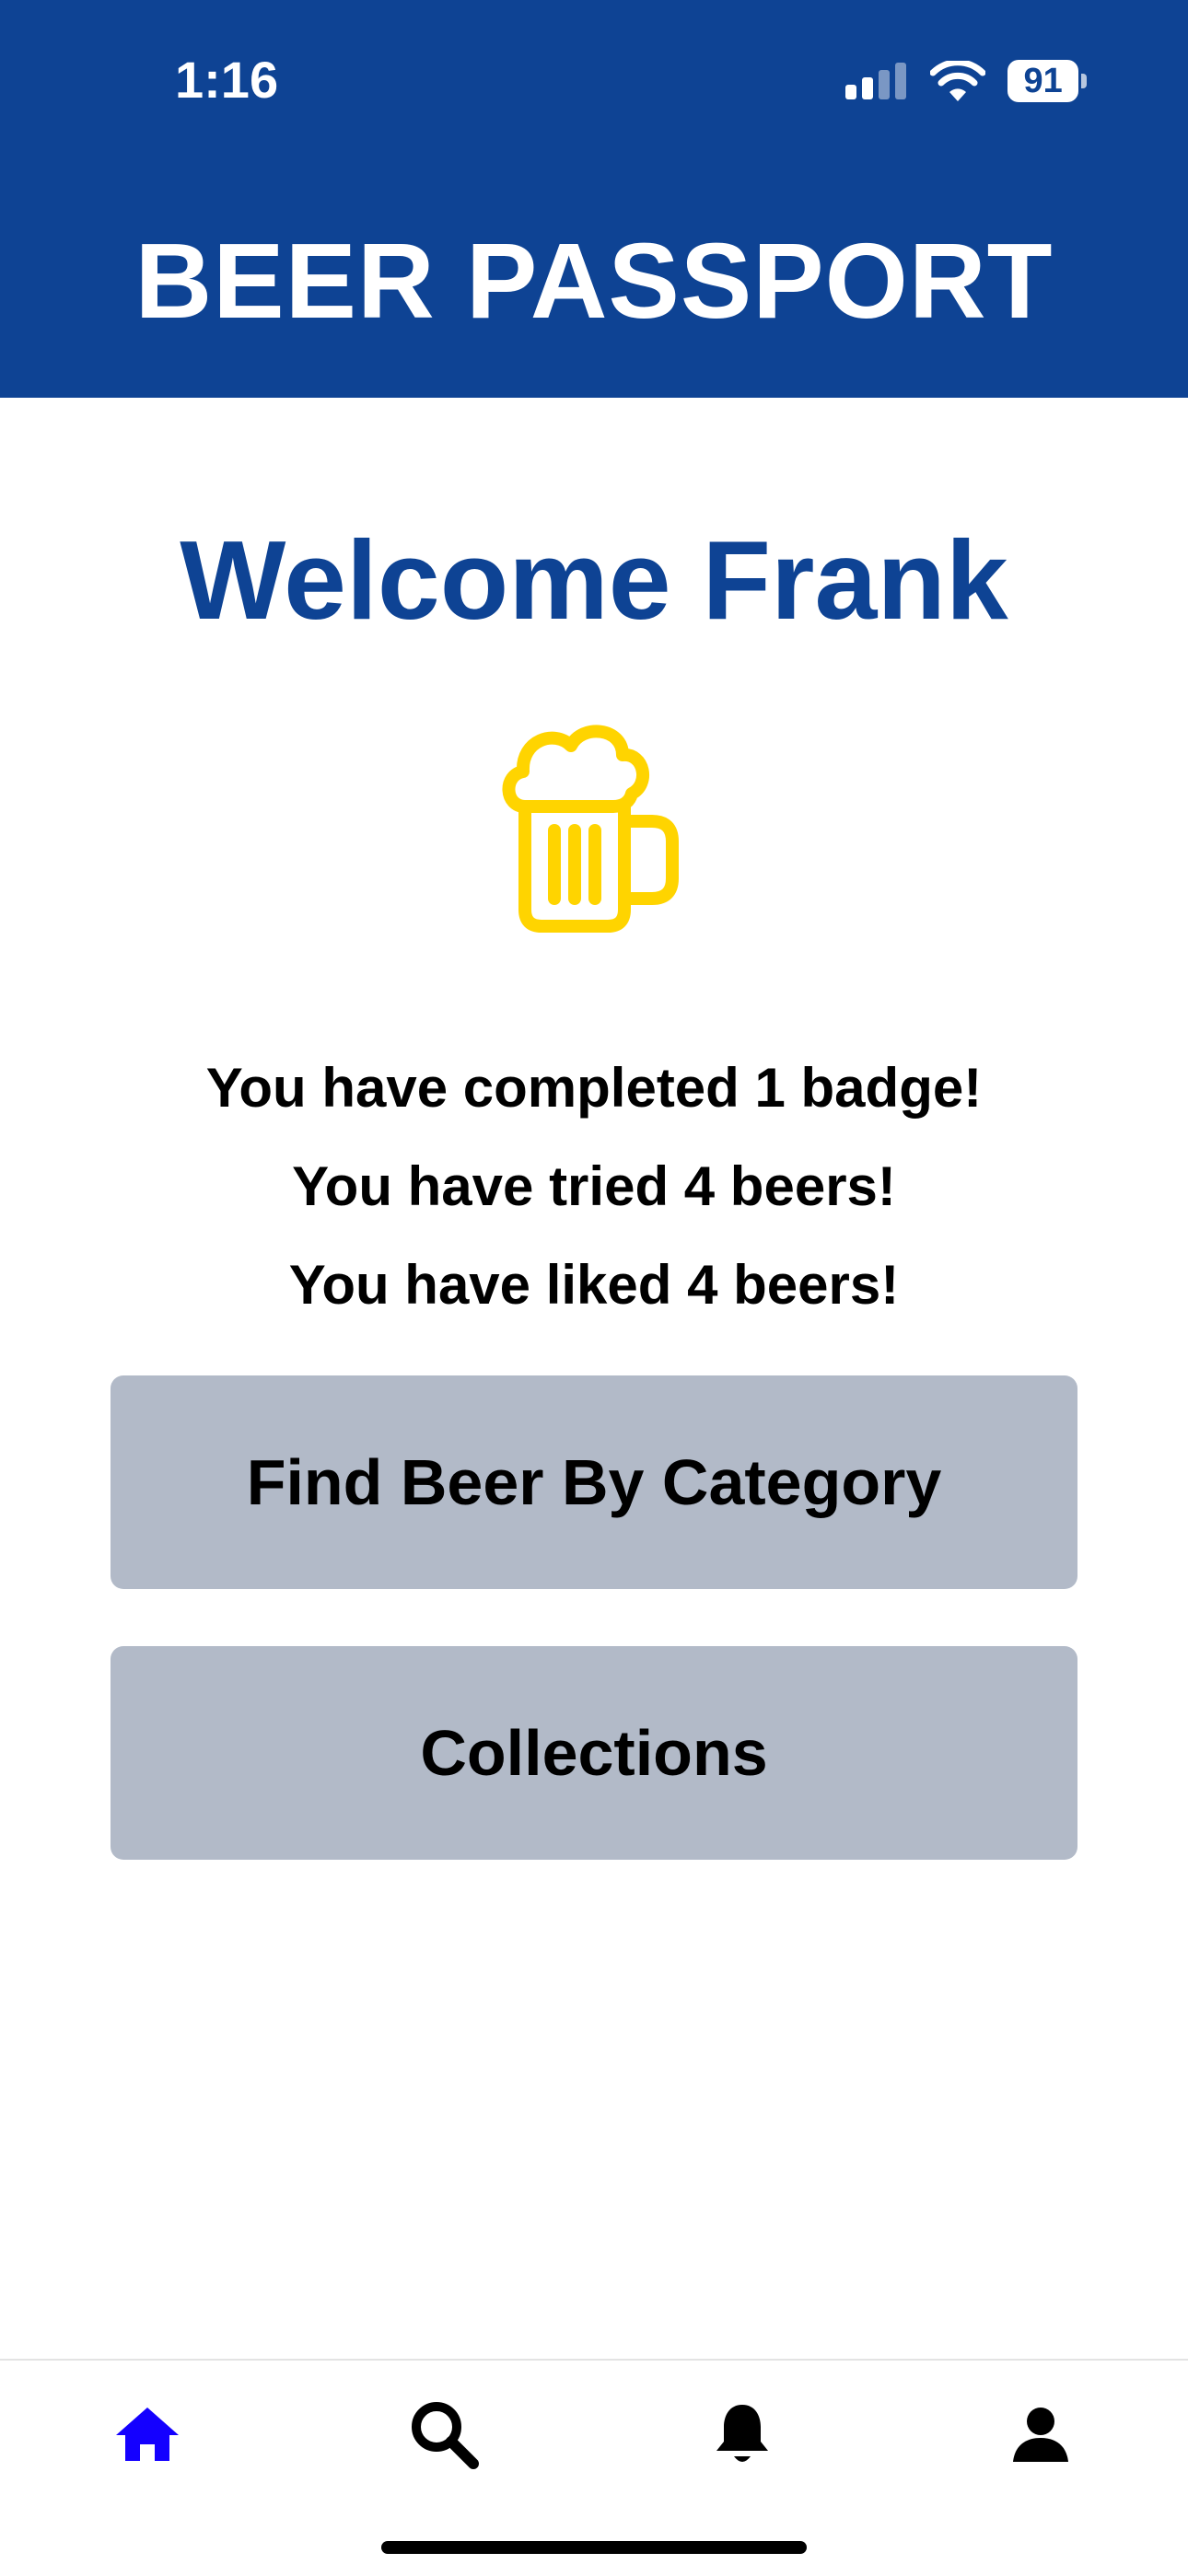  I want to click on status-indicators: 91, so click(966, 81).